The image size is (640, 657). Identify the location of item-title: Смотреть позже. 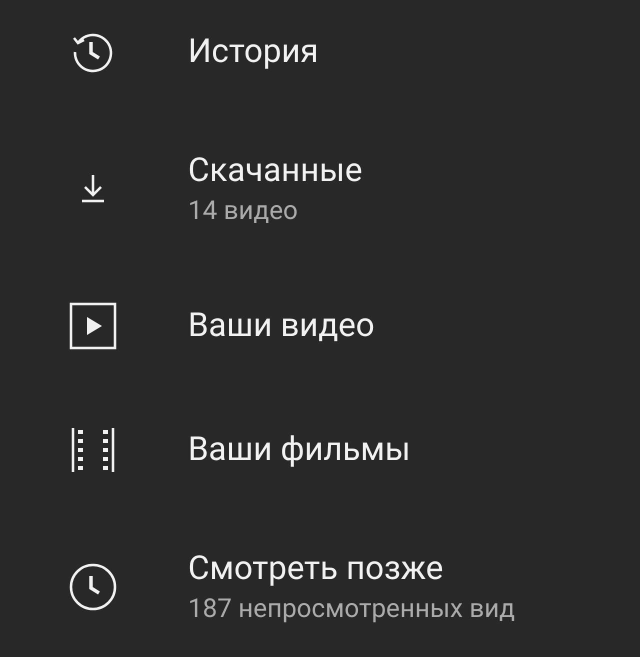
(316, 569).